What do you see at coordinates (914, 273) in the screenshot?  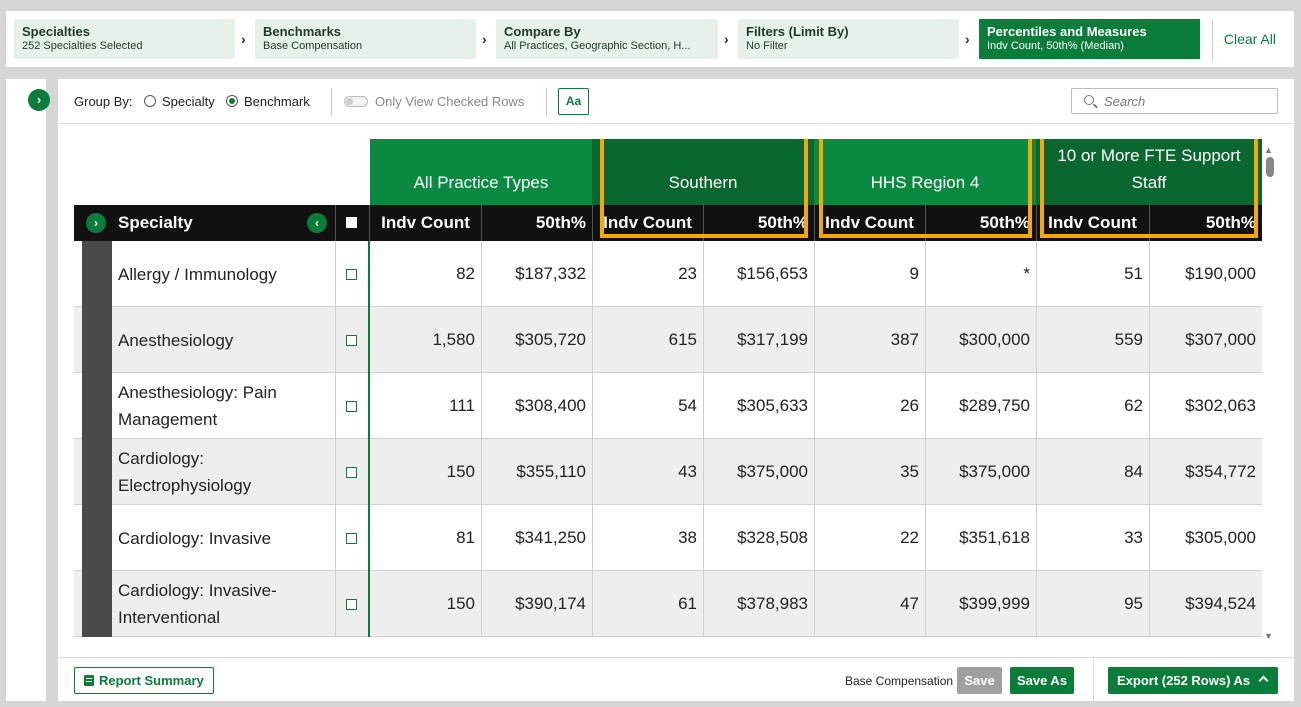 I see `indv-count-cell: 9` at bounding box center [914, 273].